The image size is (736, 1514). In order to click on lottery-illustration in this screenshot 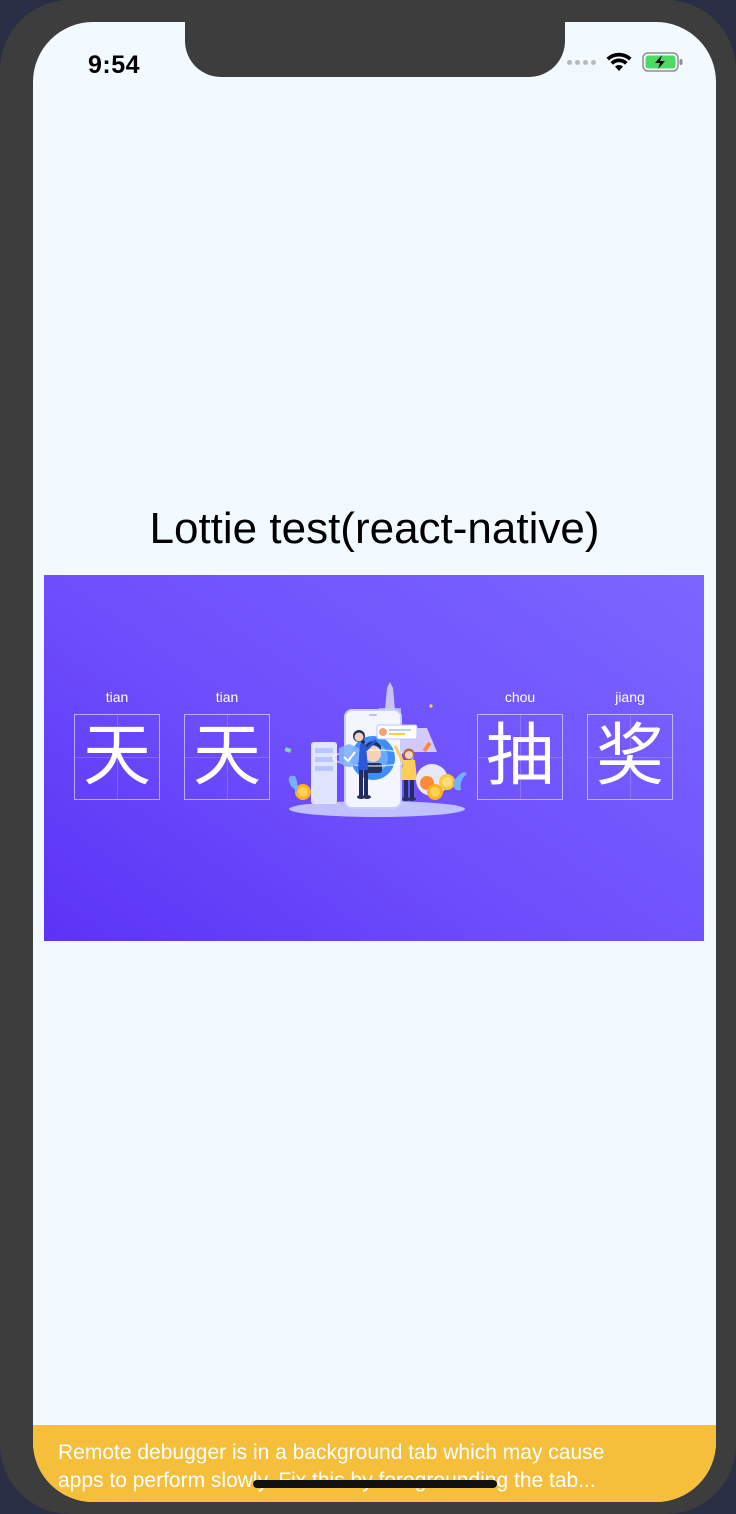, I will do `click(375, 749)`.